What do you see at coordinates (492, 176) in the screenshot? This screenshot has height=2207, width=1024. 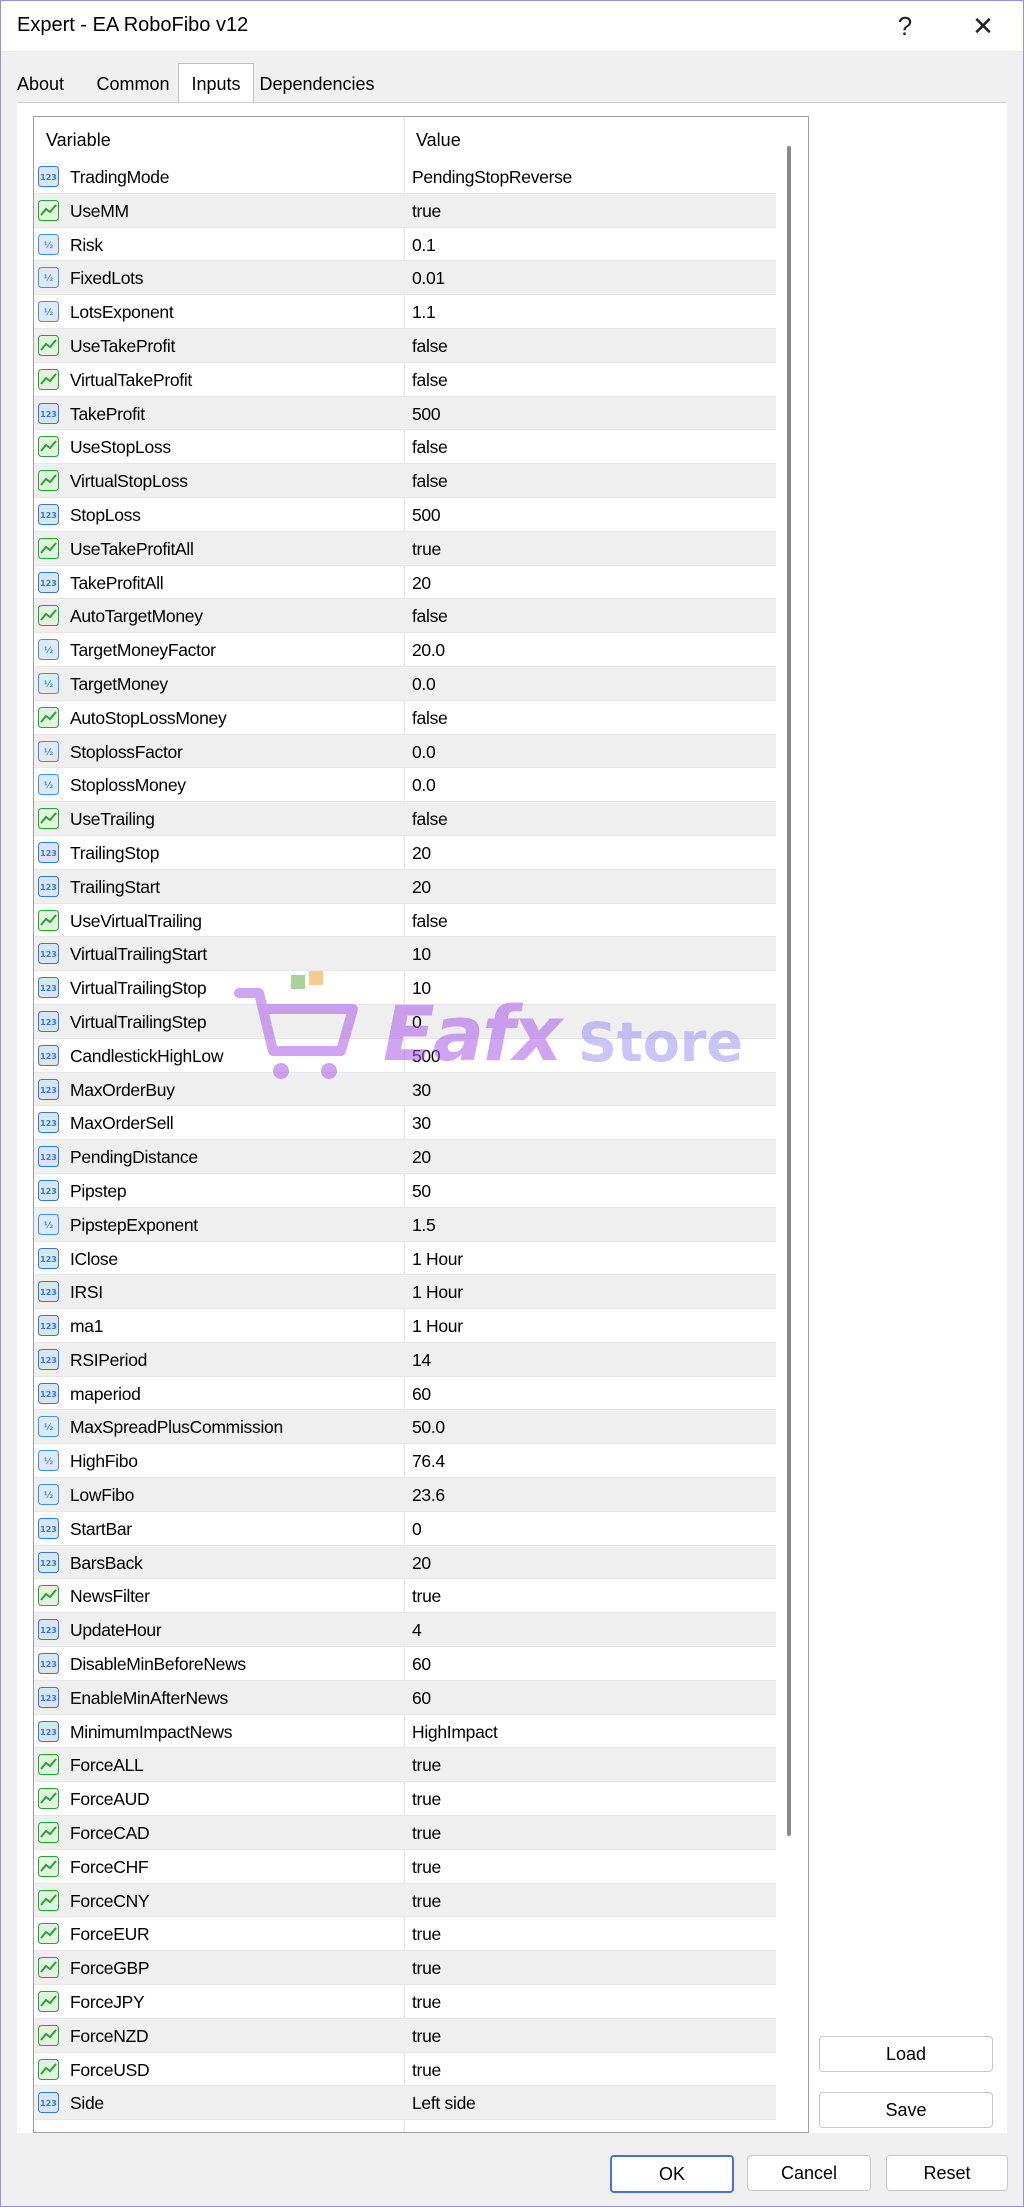 I see `variable-value: PendingStopReverse` at bounding box center [492, 176].